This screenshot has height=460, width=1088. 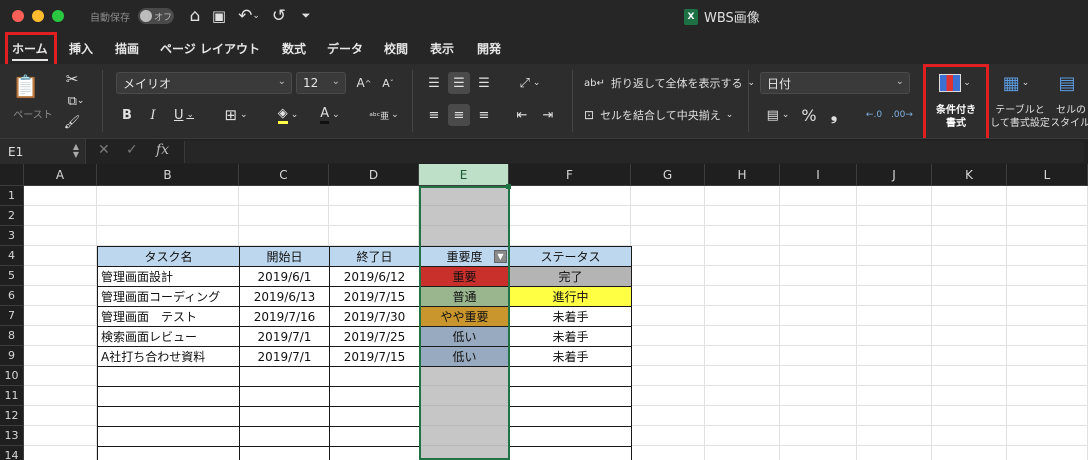 I want to click on cancel-icon: ✕, so click(x=104, y=150).